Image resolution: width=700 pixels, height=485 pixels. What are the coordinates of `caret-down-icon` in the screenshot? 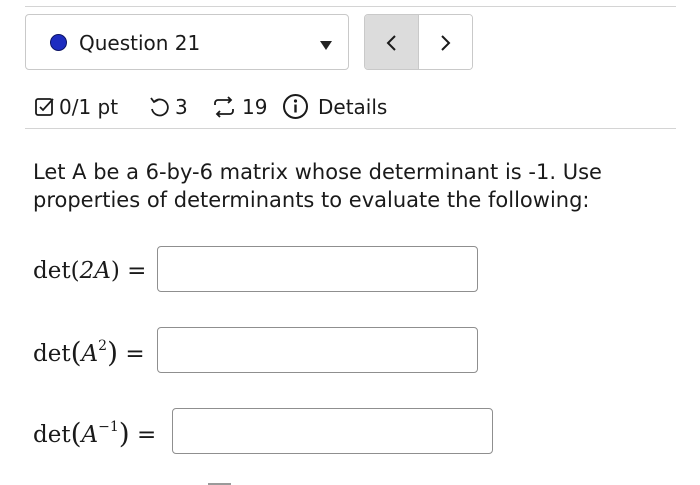 It's located at (326, 45).